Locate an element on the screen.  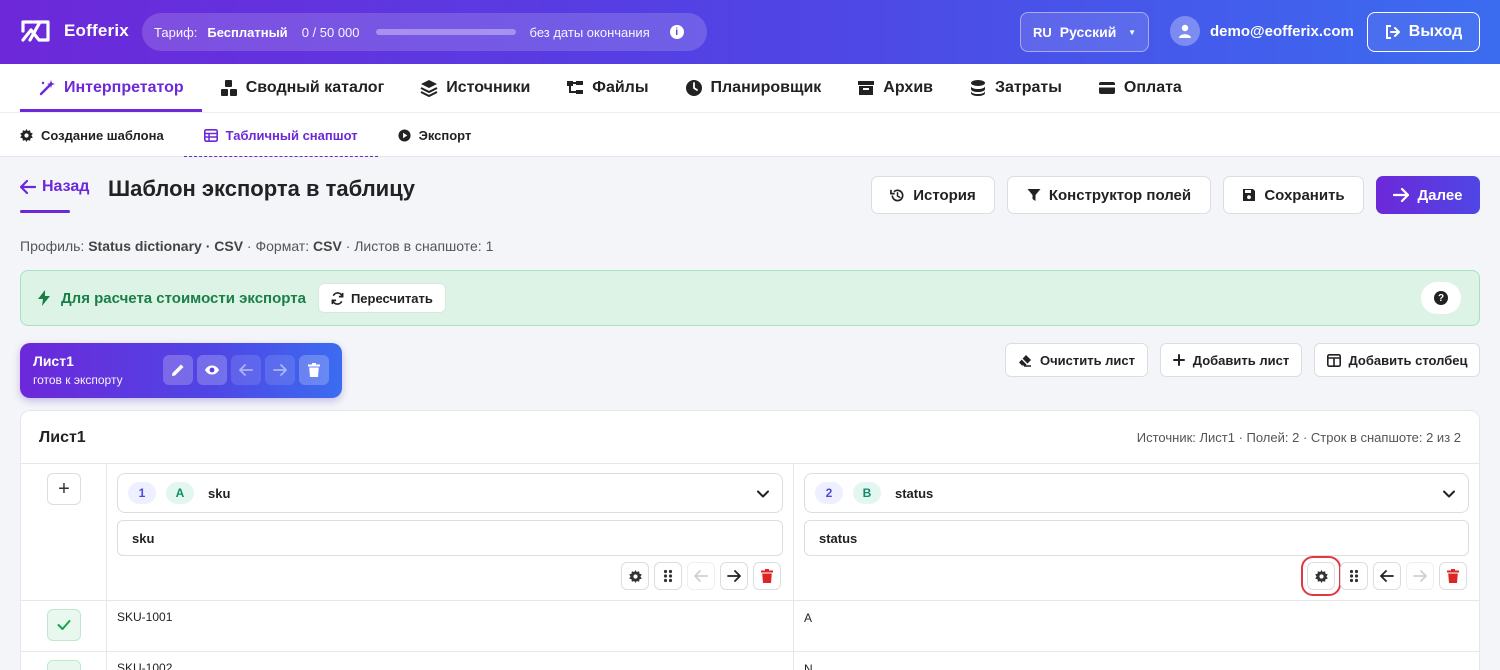
history-icon is located at coordinates (897, 194).